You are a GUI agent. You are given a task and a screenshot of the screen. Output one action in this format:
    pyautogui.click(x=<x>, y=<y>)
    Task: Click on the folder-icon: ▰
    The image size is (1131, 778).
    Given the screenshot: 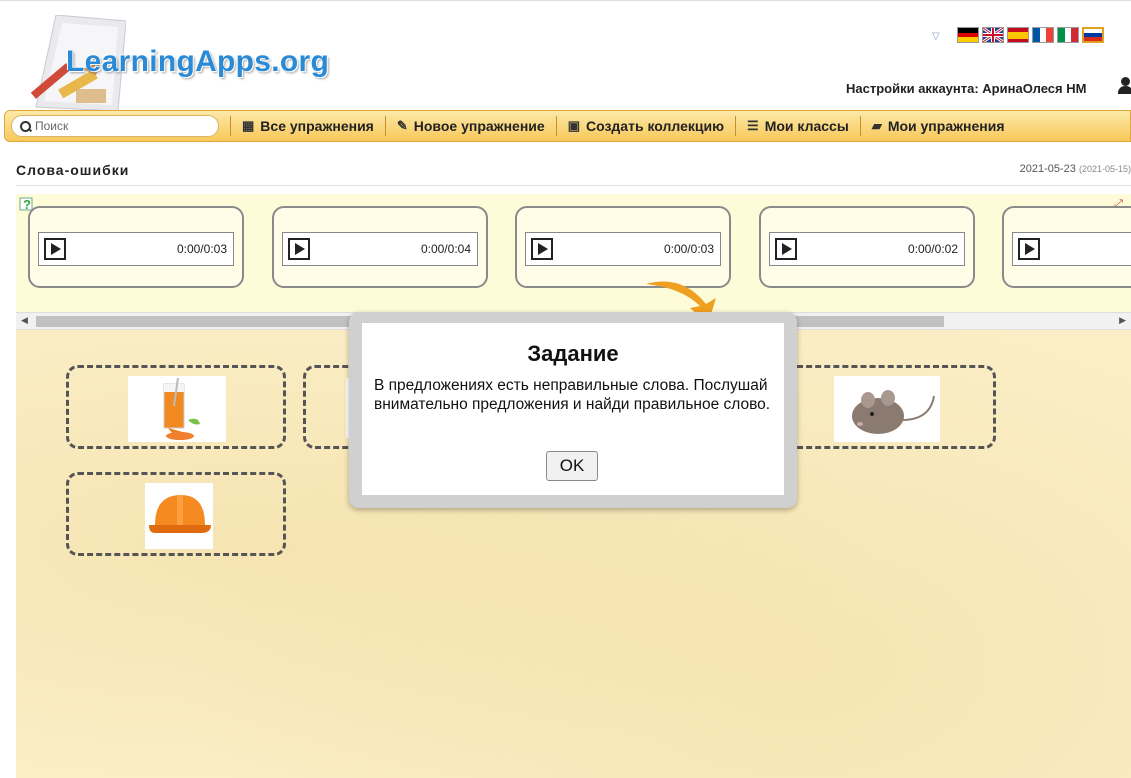 What is the action you would take?
    pyautogui.click(x=876, y=125)
    